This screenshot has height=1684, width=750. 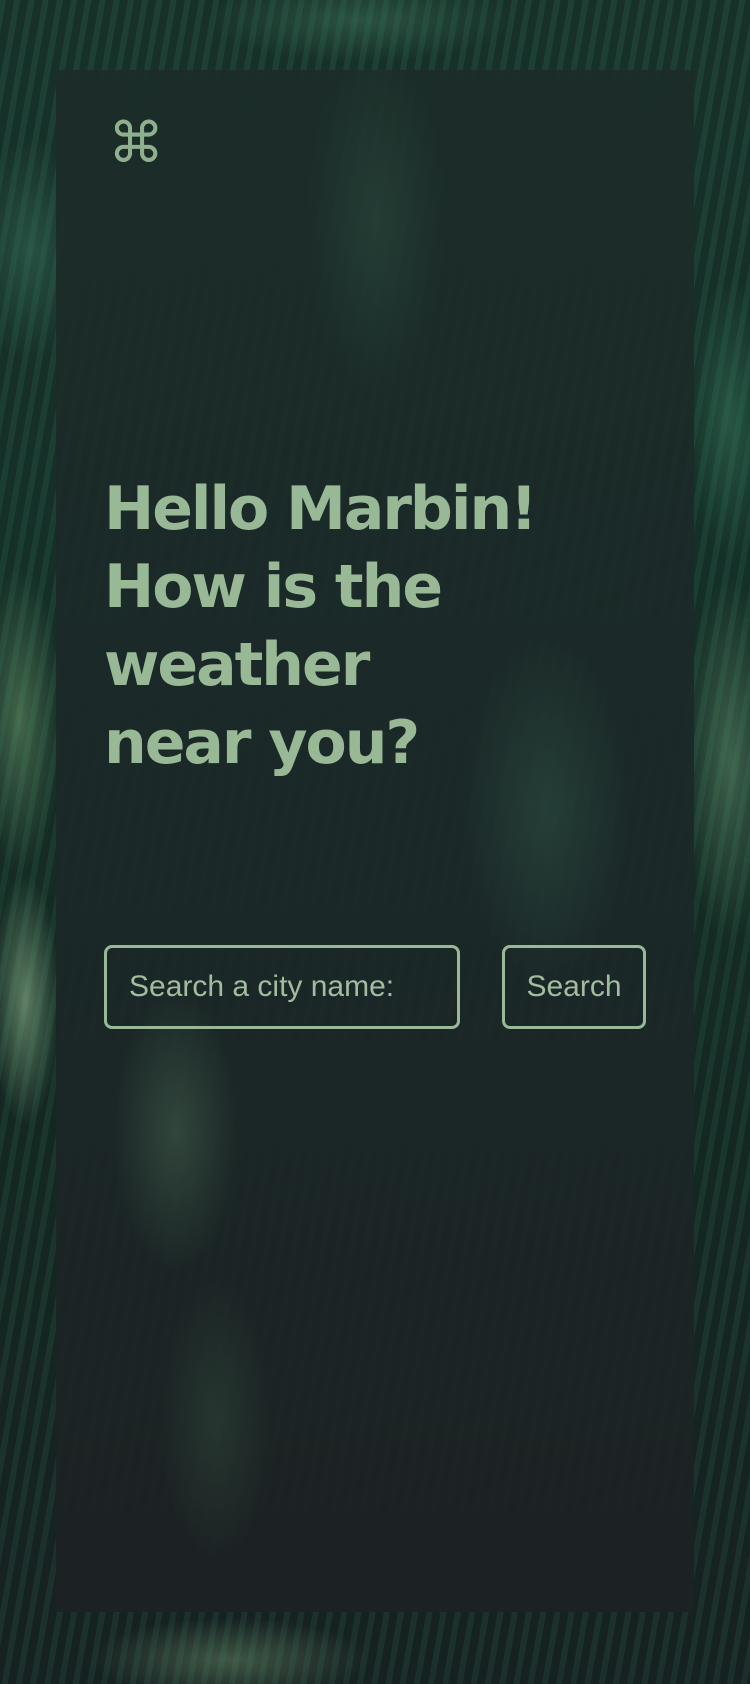 What do you see at coordinates (321, 509) in the screenshot?
I see `greeting-line: Hello Marbin!` at bounding box center [321, 509].